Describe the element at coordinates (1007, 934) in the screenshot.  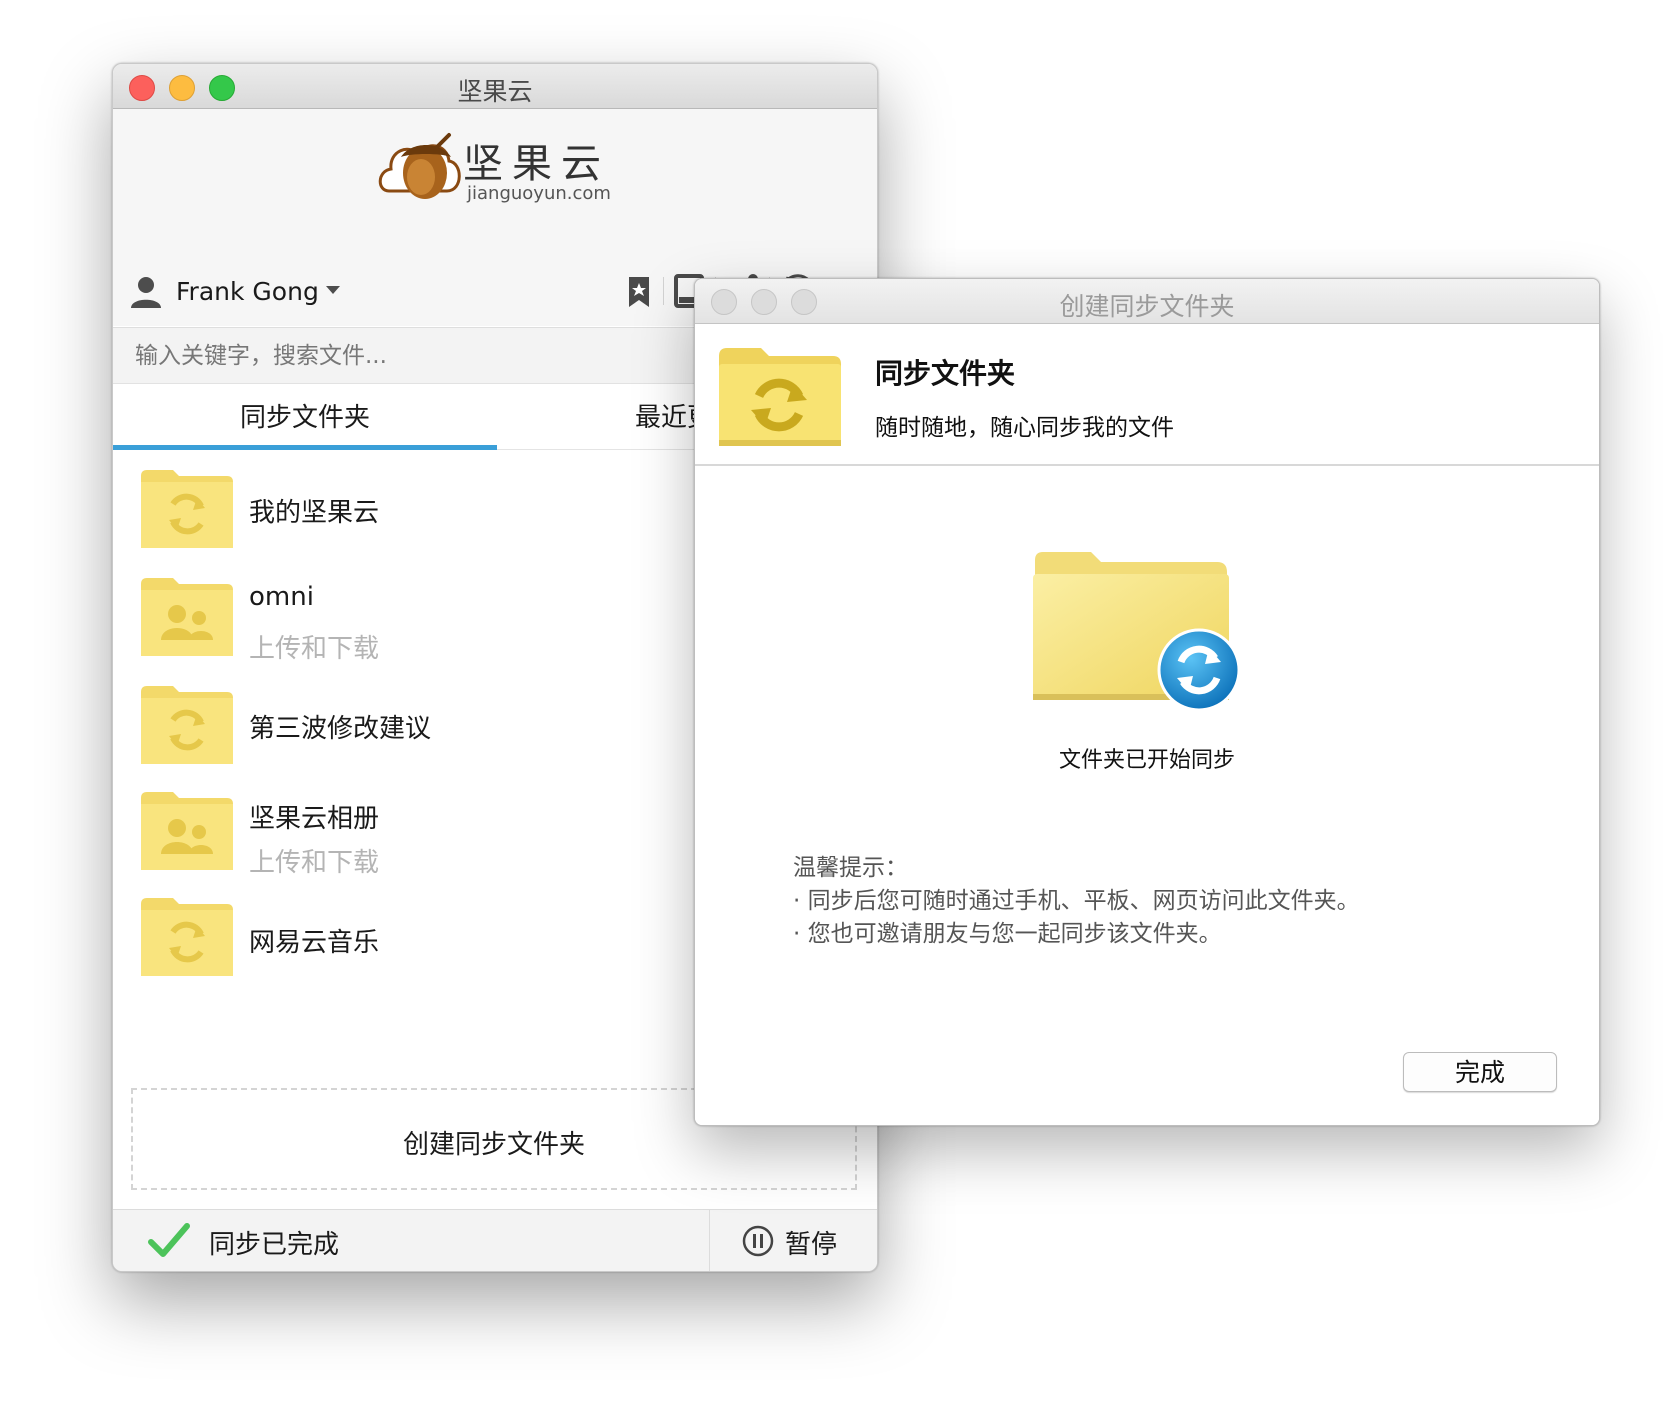
I see `tip-item: · 您也可邀请朋友与您一起同步该文件夹。` at that location.